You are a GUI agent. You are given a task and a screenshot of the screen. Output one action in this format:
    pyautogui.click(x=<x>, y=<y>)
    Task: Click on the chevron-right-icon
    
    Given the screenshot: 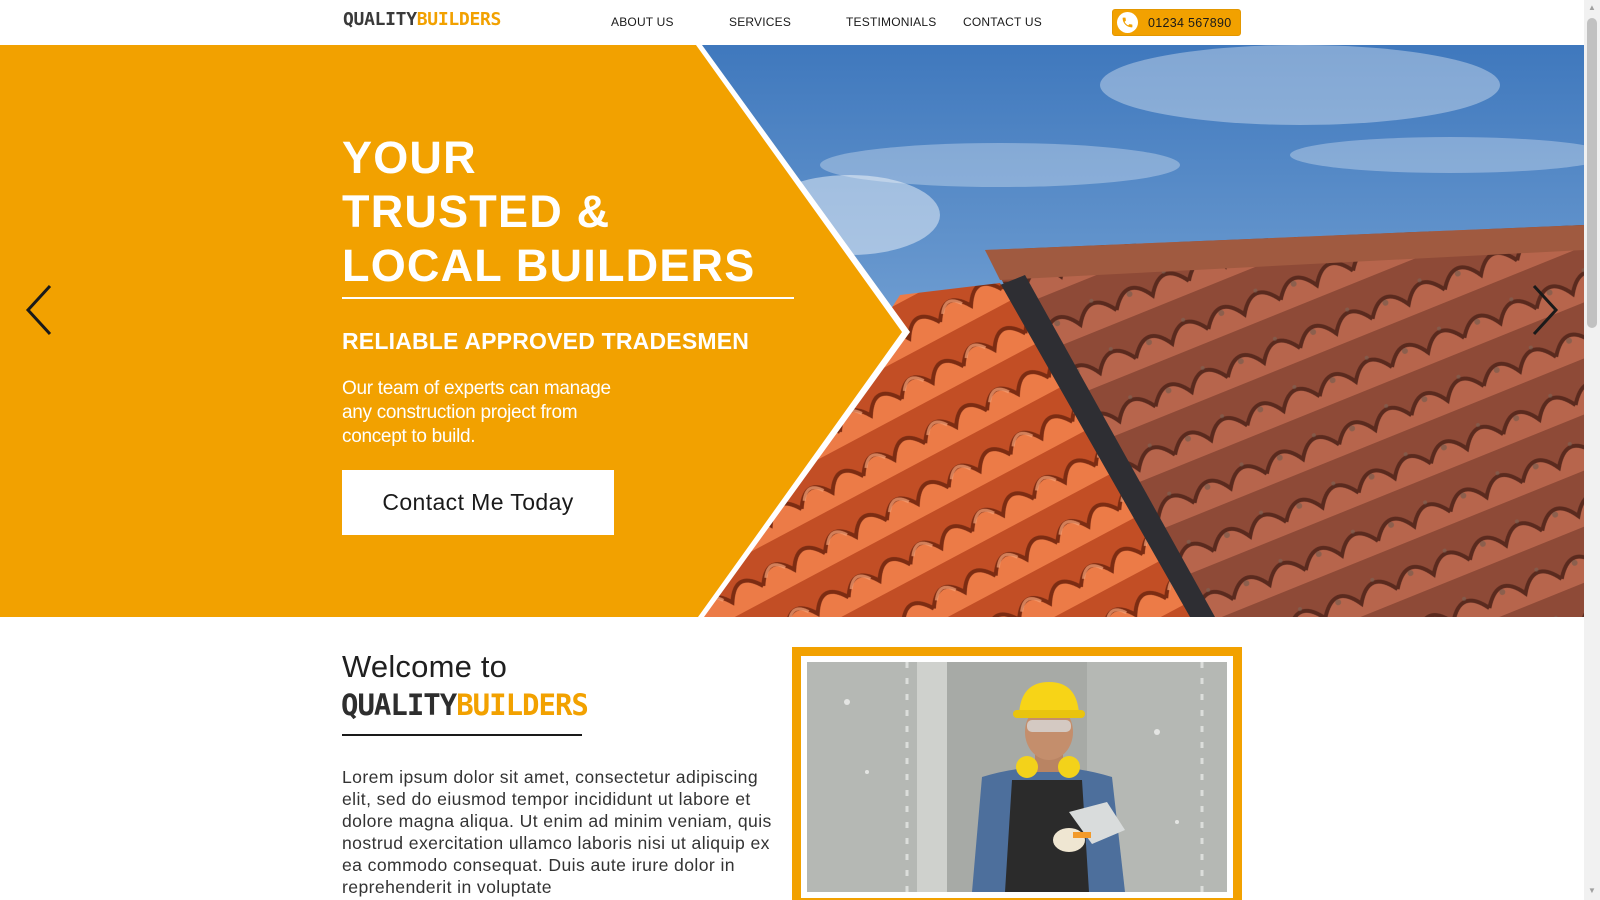 What is the action you would take?
    pyautogui.click(x=1545, y=310)
    